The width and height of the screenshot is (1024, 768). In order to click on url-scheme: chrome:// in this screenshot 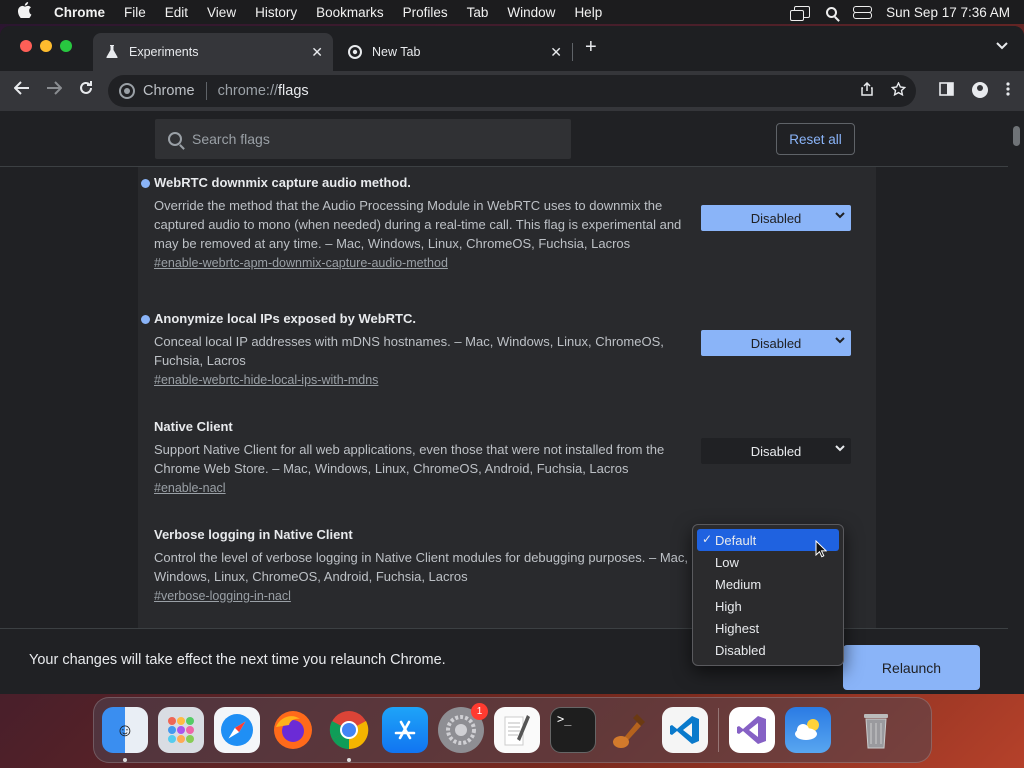, I will do `click(248, 91)`.